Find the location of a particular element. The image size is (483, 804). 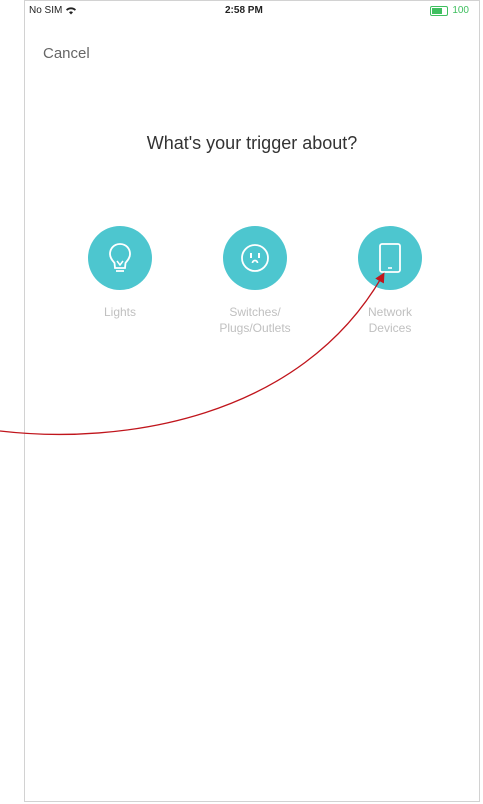

battery-level: 100 is located at coordinates (460, 10).